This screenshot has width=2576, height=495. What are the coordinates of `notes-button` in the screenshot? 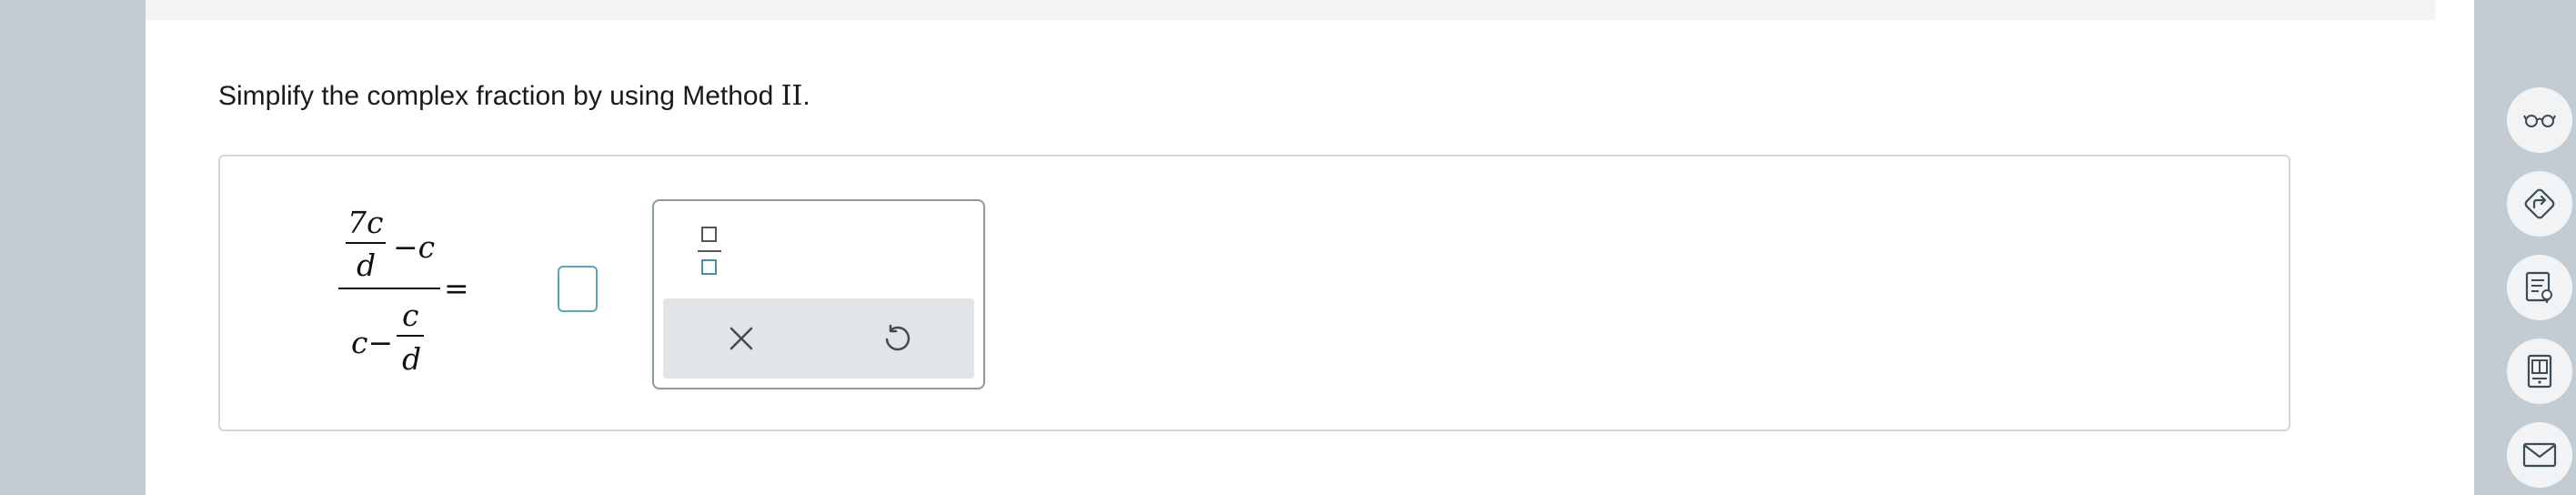 It's located at (2539, 287).